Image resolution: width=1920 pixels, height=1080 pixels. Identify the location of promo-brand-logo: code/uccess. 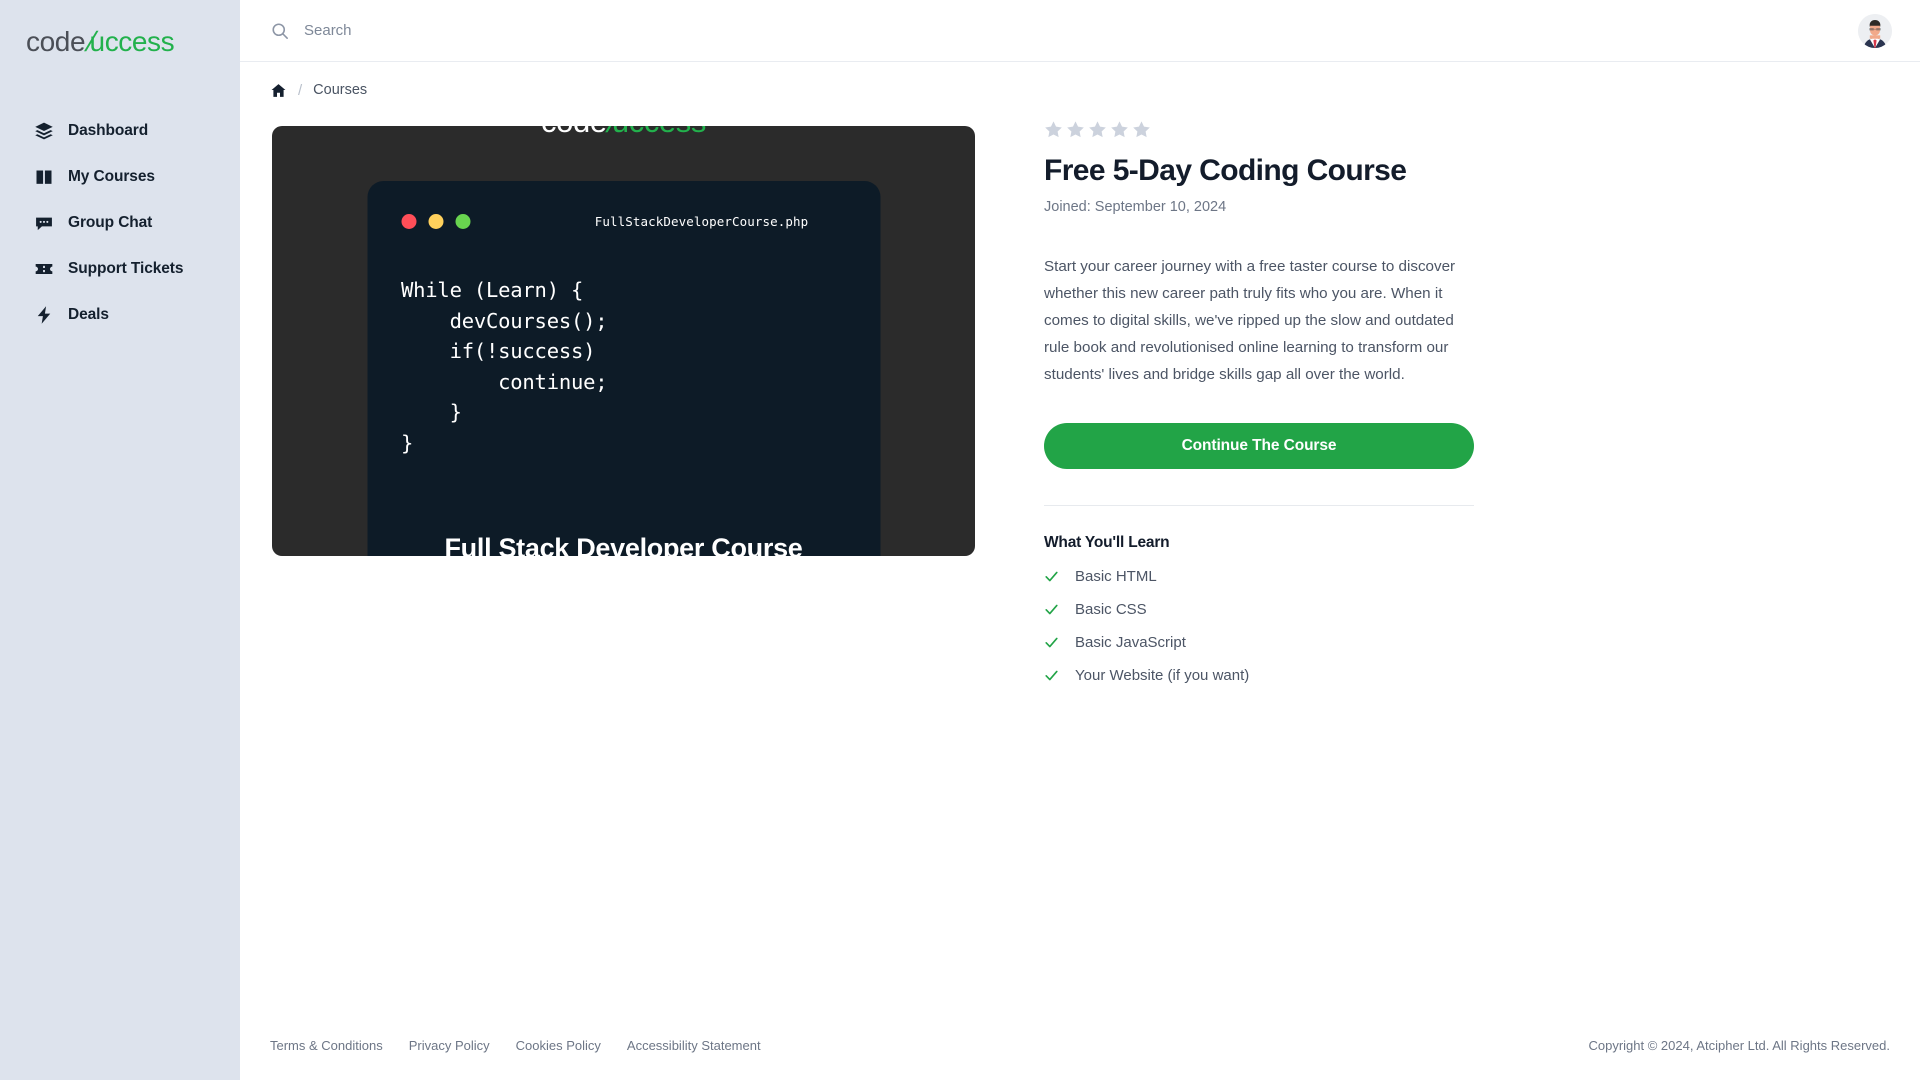
(623, 133).